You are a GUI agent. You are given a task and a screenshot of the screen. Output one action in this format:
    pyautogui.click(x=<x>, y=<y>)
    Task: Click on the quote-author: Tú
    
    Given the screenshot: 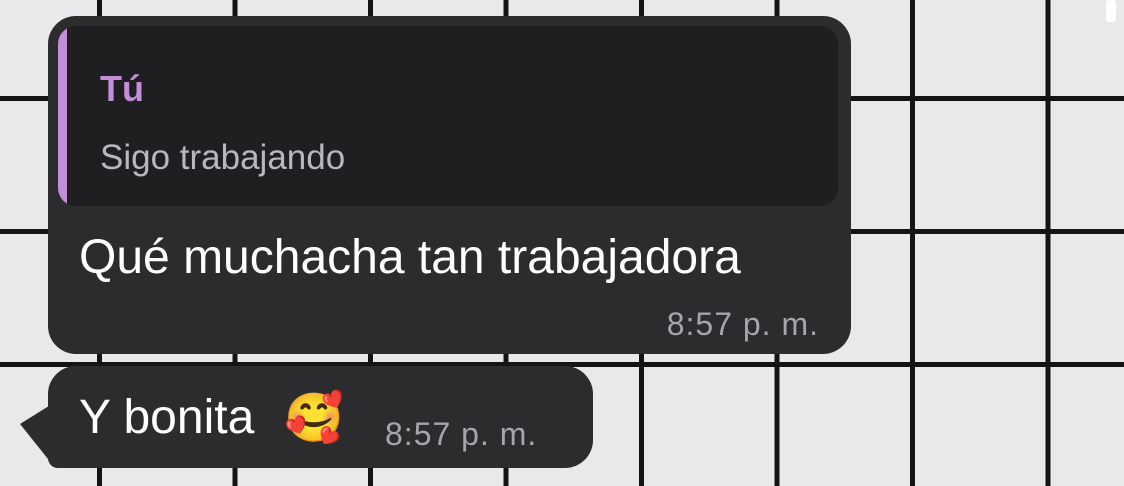 What is the action you would take?
    pyautogui.click(x=122, y=88)
    